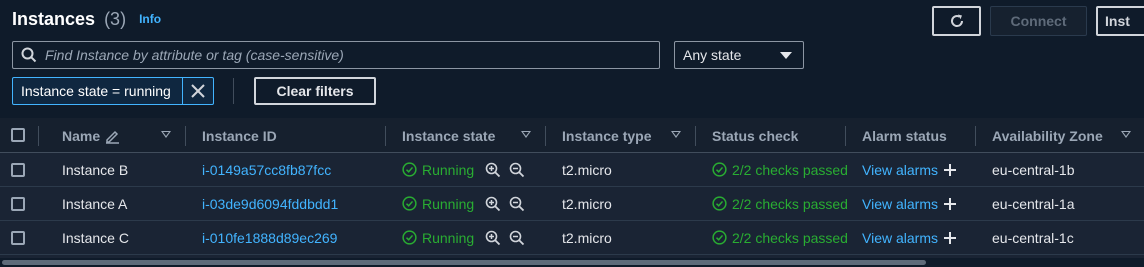  I want to click on search-input, so click(352, 55).